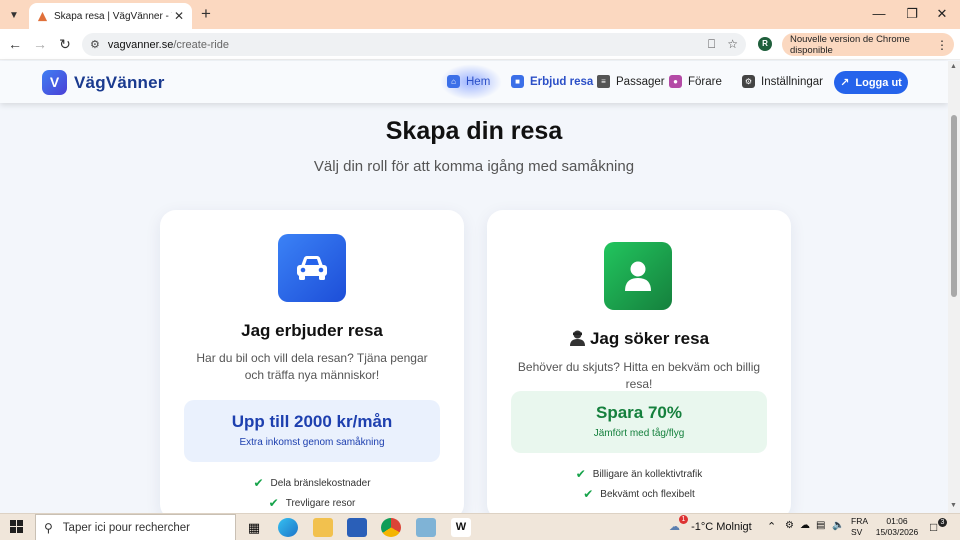 This screenshot has height=540, width=960. I want to click on nav-item-settings: ⚙ Inställningar, so click(782, 81).